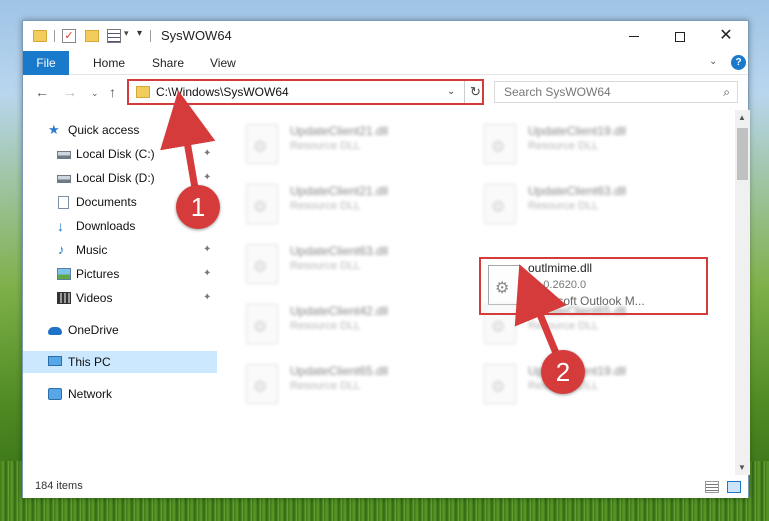 The image size is (769, 521). I want to click on window-title: SysWOW64, so click(196, 35).